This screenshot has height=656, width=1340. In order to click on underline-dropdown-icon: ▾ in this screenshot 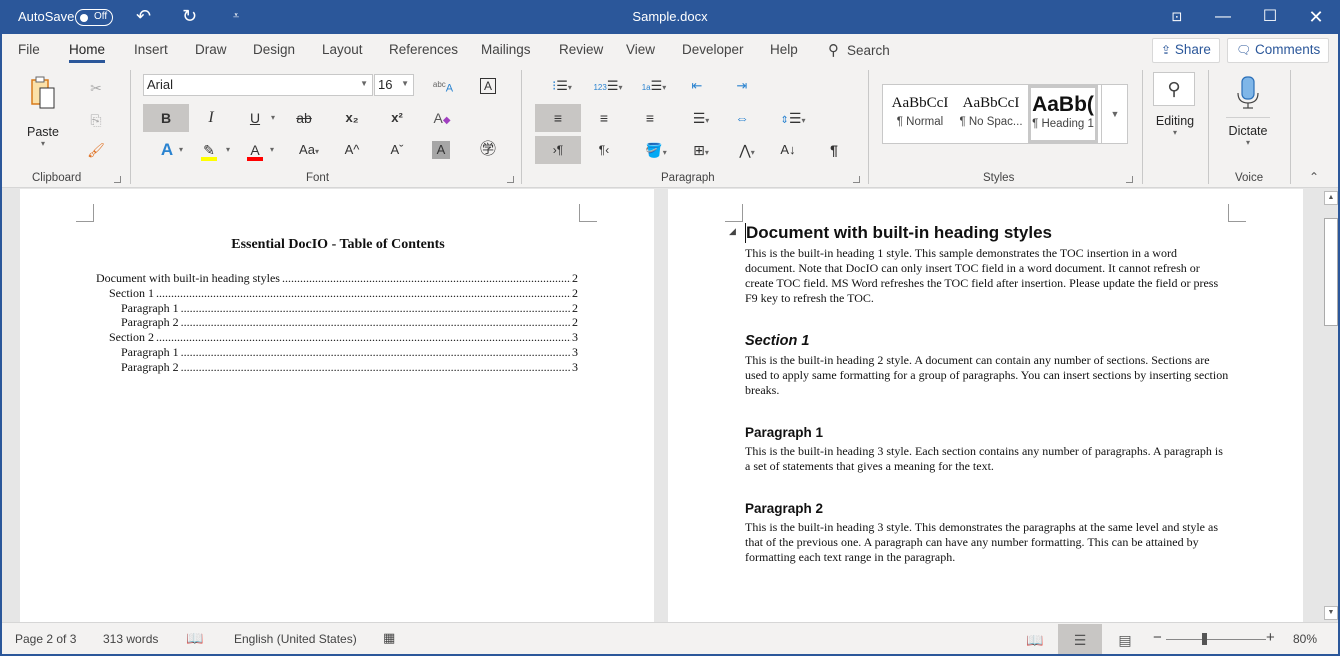, I will do `click(273, 118)`.